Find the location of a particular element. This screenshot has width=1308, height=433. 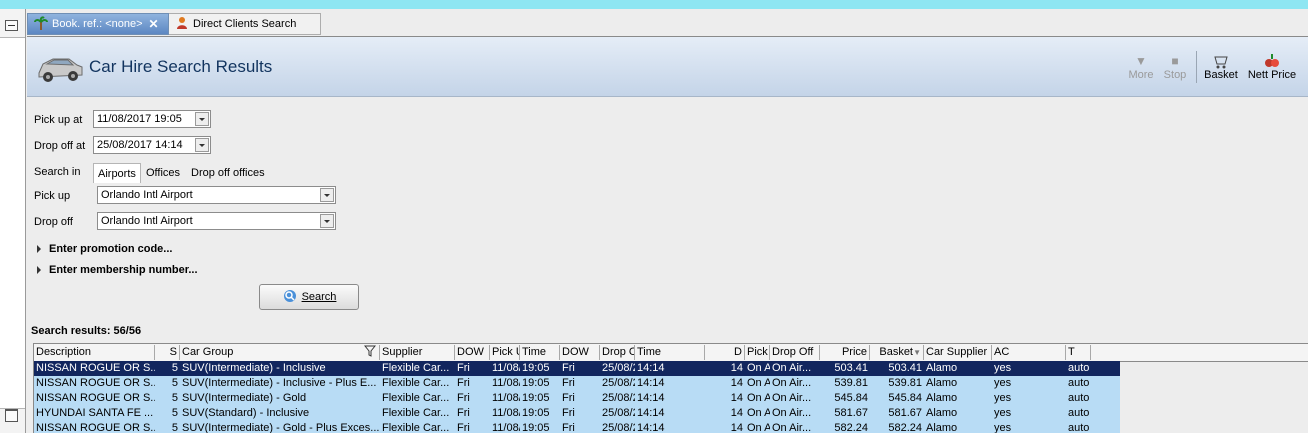

column-header: Basket ▼ is located at coordinates (897, 352).